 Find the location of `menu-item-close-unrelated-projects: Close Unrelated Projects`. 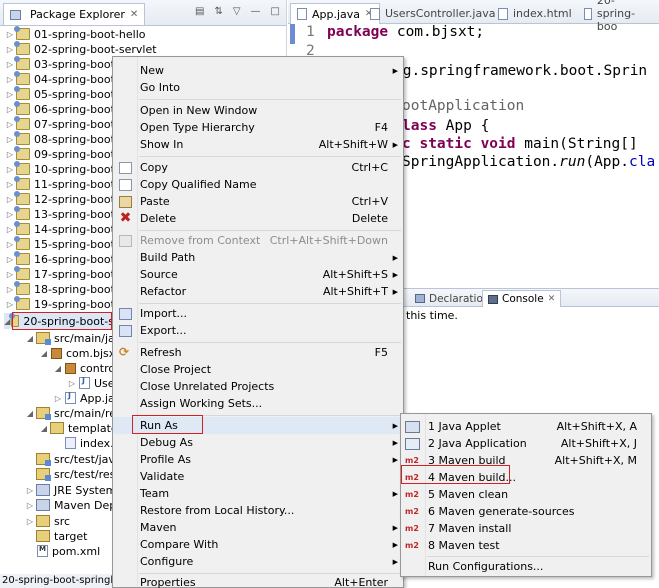

menu-item-close-unrelated-projects: Close Unrelated Projects is located at coordinates (258, 386).